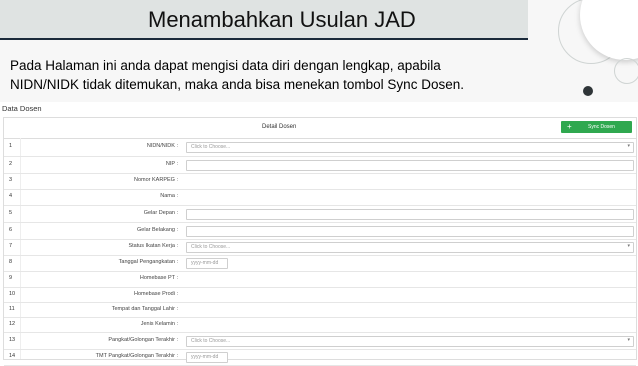 Image resolution: width=638 pixels, height=366 pixels. I want to click on table-row: 8 Tanggal Pengangkatan : yyyy-mm-dd, so click(320, 263).